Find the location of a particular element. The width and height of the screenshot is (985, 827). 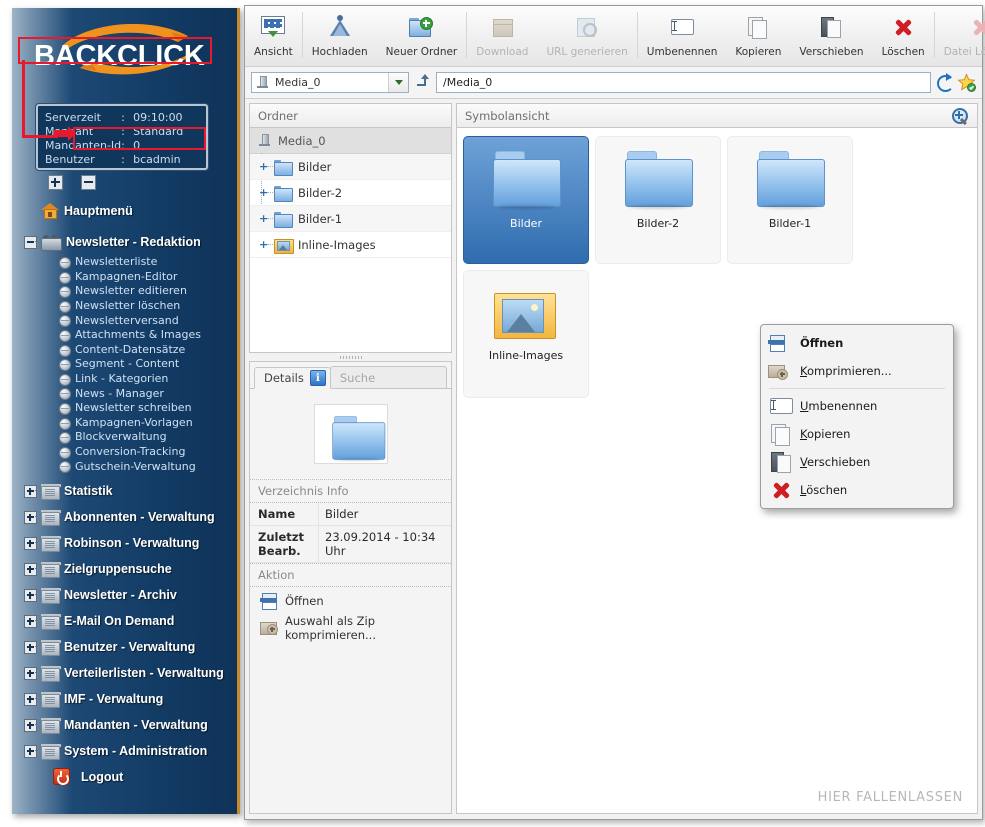

action-öffnen: Öffnen is located at coordinates (350, 600).